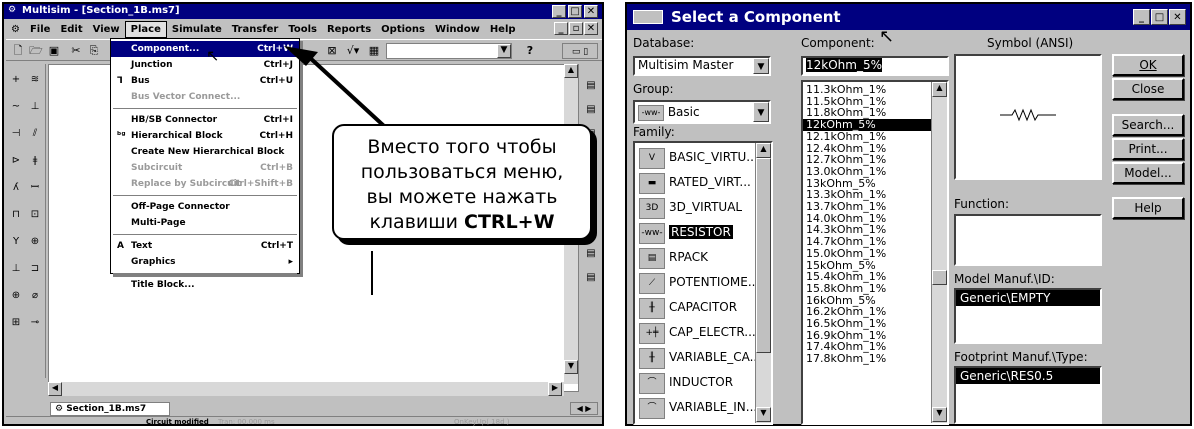 This screenshot has height=429, width=1194. I want to click on horizontal-scrollbar: ◀ ▶, so click(306, 389).